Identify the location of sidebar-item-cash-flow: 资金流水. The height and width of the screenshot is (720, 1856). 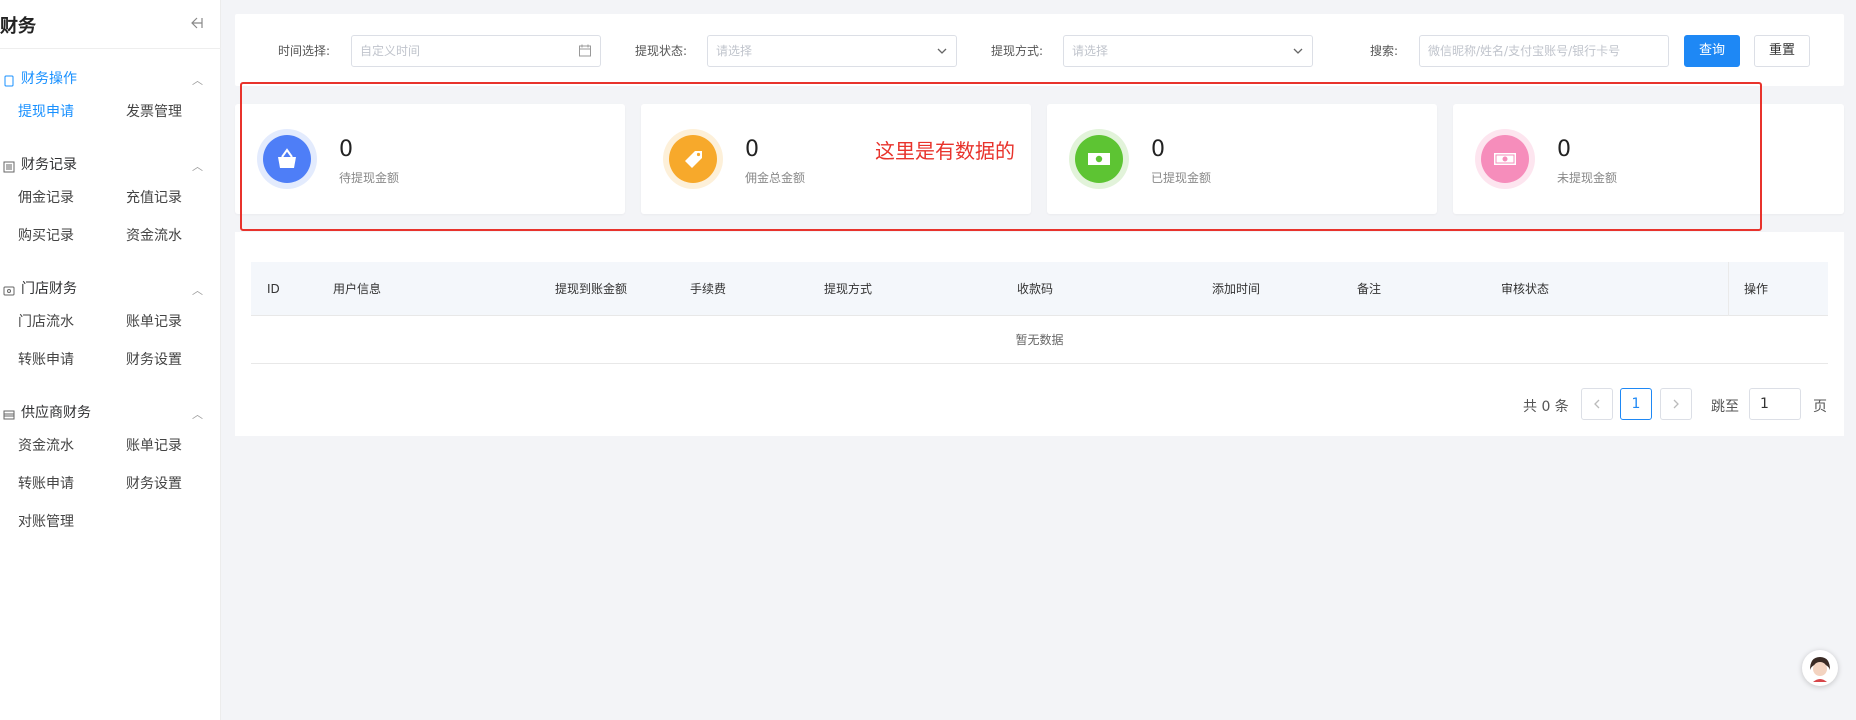
(162, 236).